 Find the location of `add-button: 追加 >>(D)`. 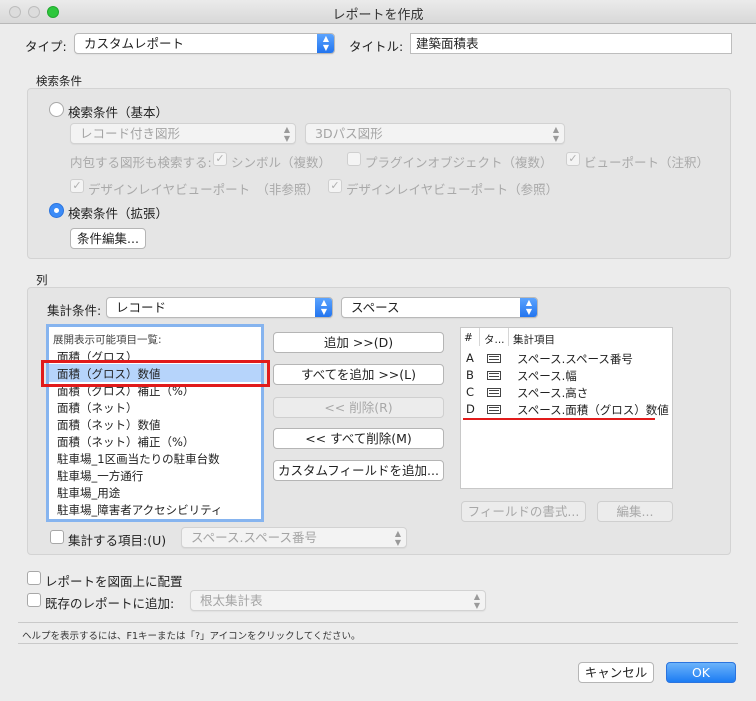

add-button: 追加 >>(D) is located at coordinates (358, 342).